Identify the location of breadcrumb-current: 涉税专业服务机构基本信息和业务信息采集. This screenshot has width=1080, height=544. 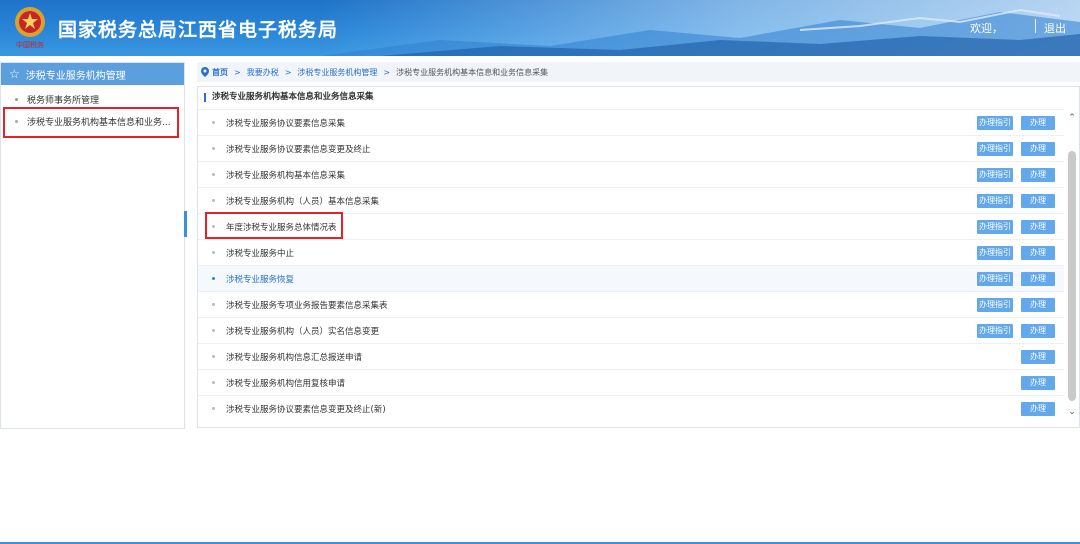
(472, 72).